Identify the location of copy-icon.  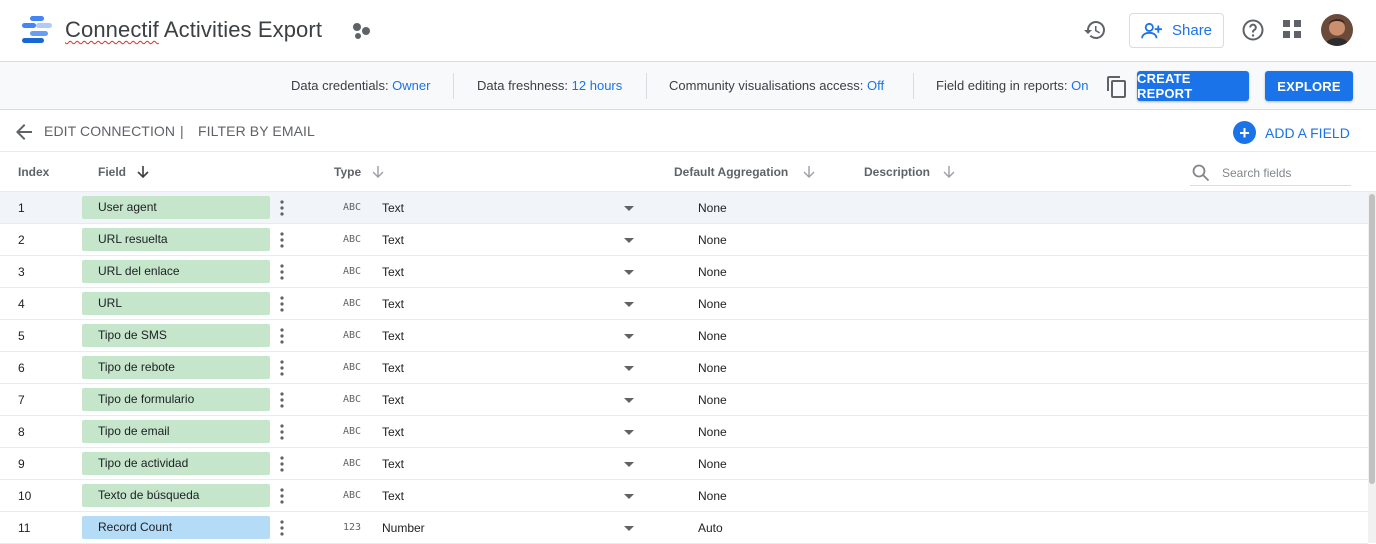
(1117, 87).